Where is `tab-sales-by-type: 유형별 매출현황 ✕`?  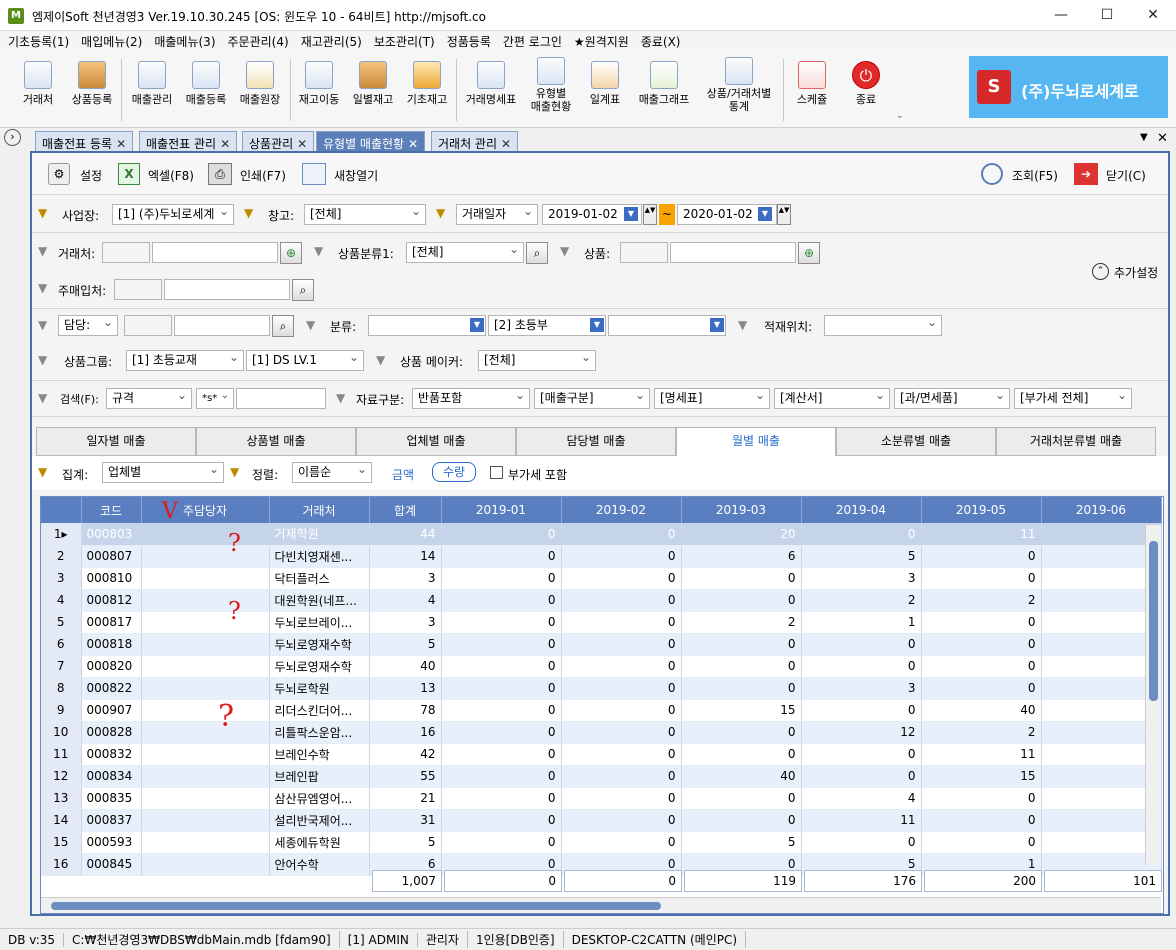
tab-sales-by-type: 유형별 매출현황 ✕ is located at coordinates (371, 141).